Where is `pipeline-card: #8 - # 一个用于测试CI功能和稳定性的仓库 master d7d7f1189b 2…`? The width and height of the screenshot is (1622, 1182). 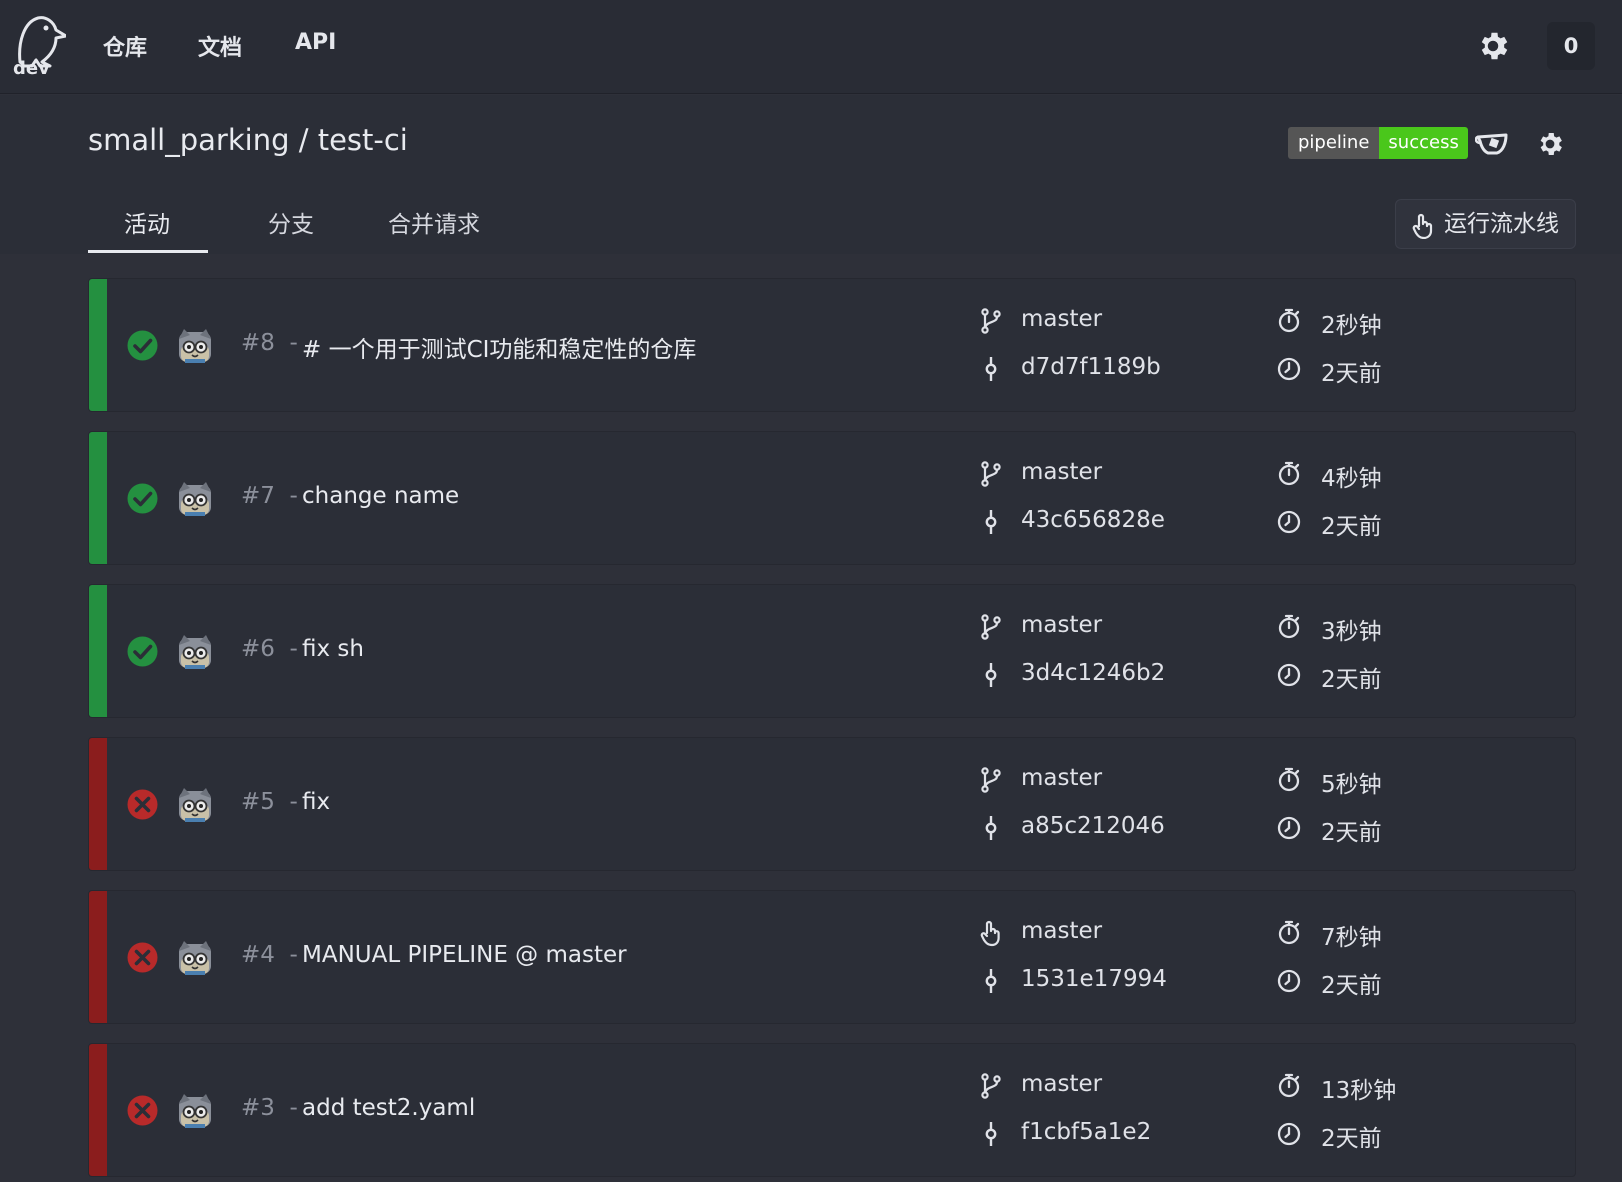 pipeline-card: #8 - # 一个用于测试CI功能和稳定性的仓库 master d7d7f1189b 2… is located at coordinates (832, 345).